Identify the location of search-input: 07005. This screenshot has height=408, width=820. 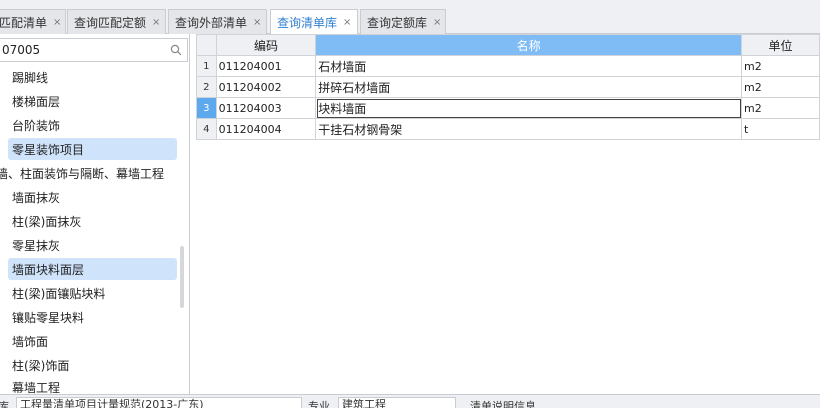
(82, 50).